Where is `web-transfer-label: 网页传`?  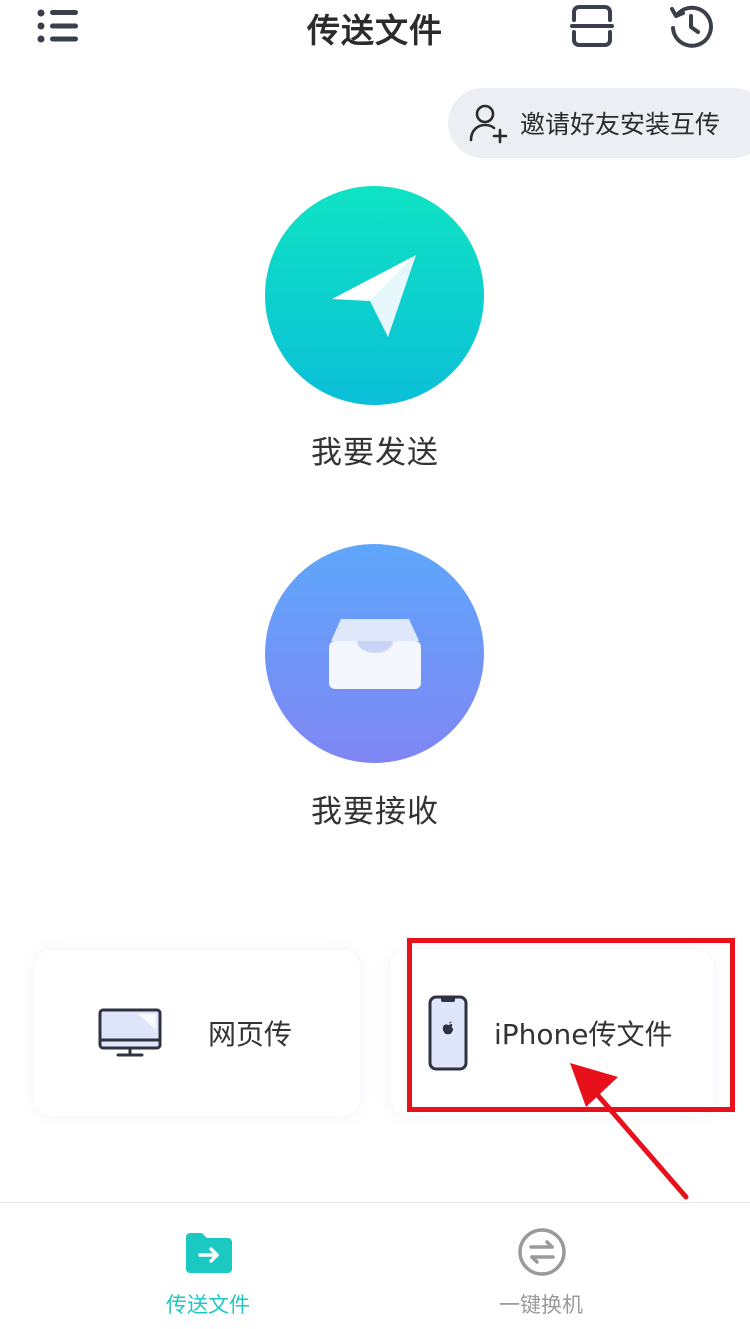 web-transfer-label: 网页传 is located at coordinates (250, 1034).